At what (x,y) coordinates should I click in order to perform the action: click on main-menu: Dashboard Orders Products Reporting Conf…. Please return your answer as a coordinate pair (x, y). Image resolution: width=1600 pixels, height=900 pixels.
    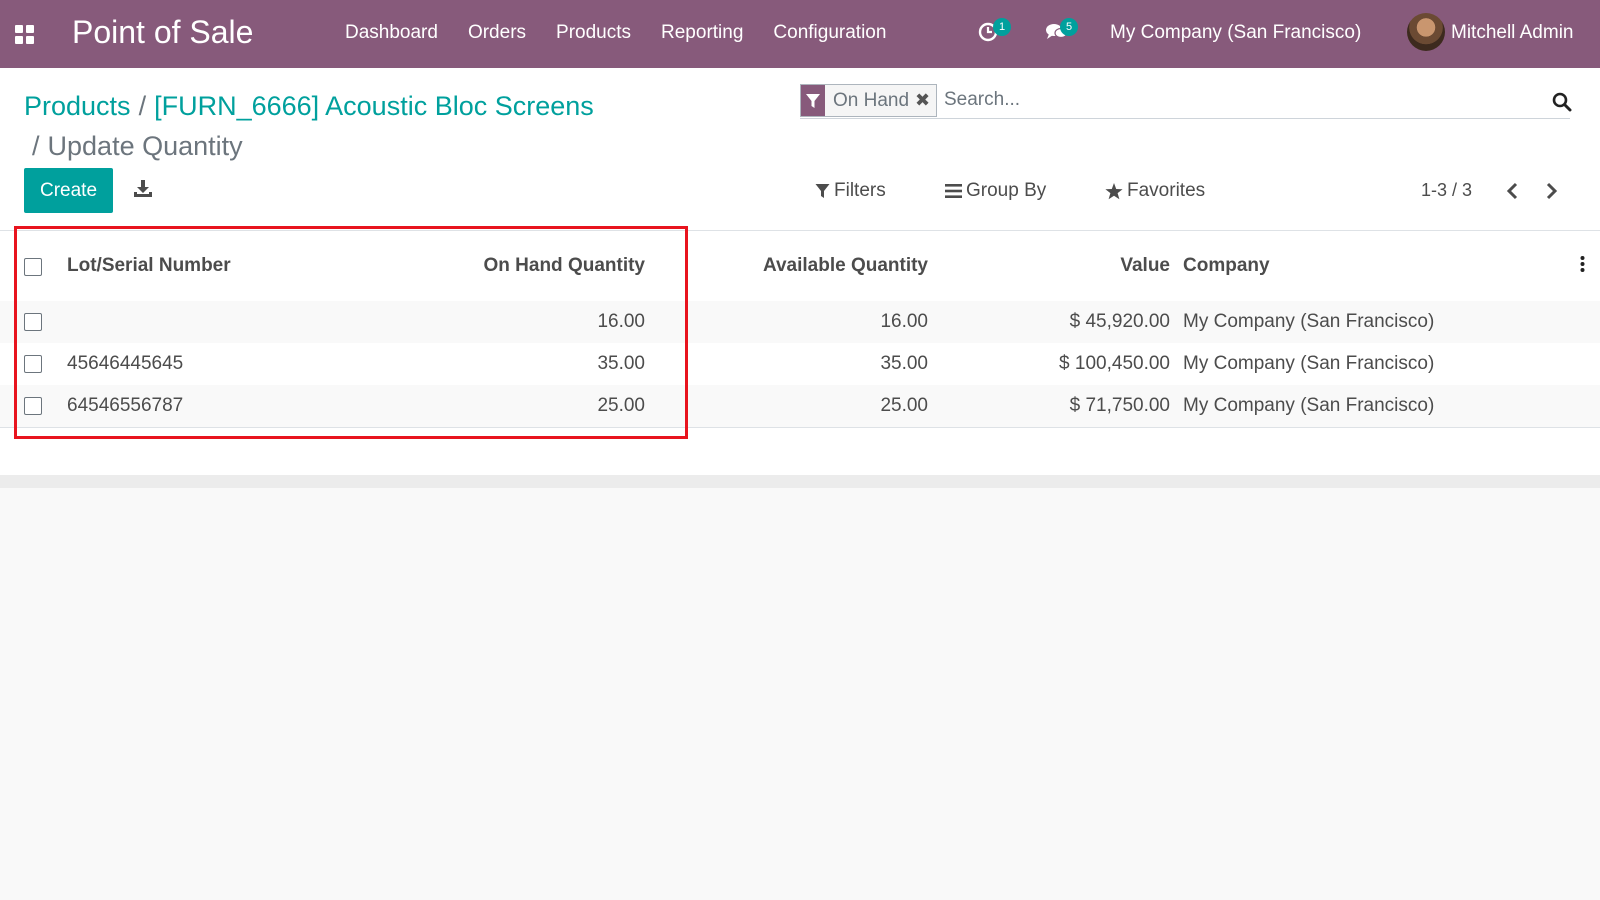
    Looking at the image, I should click on (615, 33).